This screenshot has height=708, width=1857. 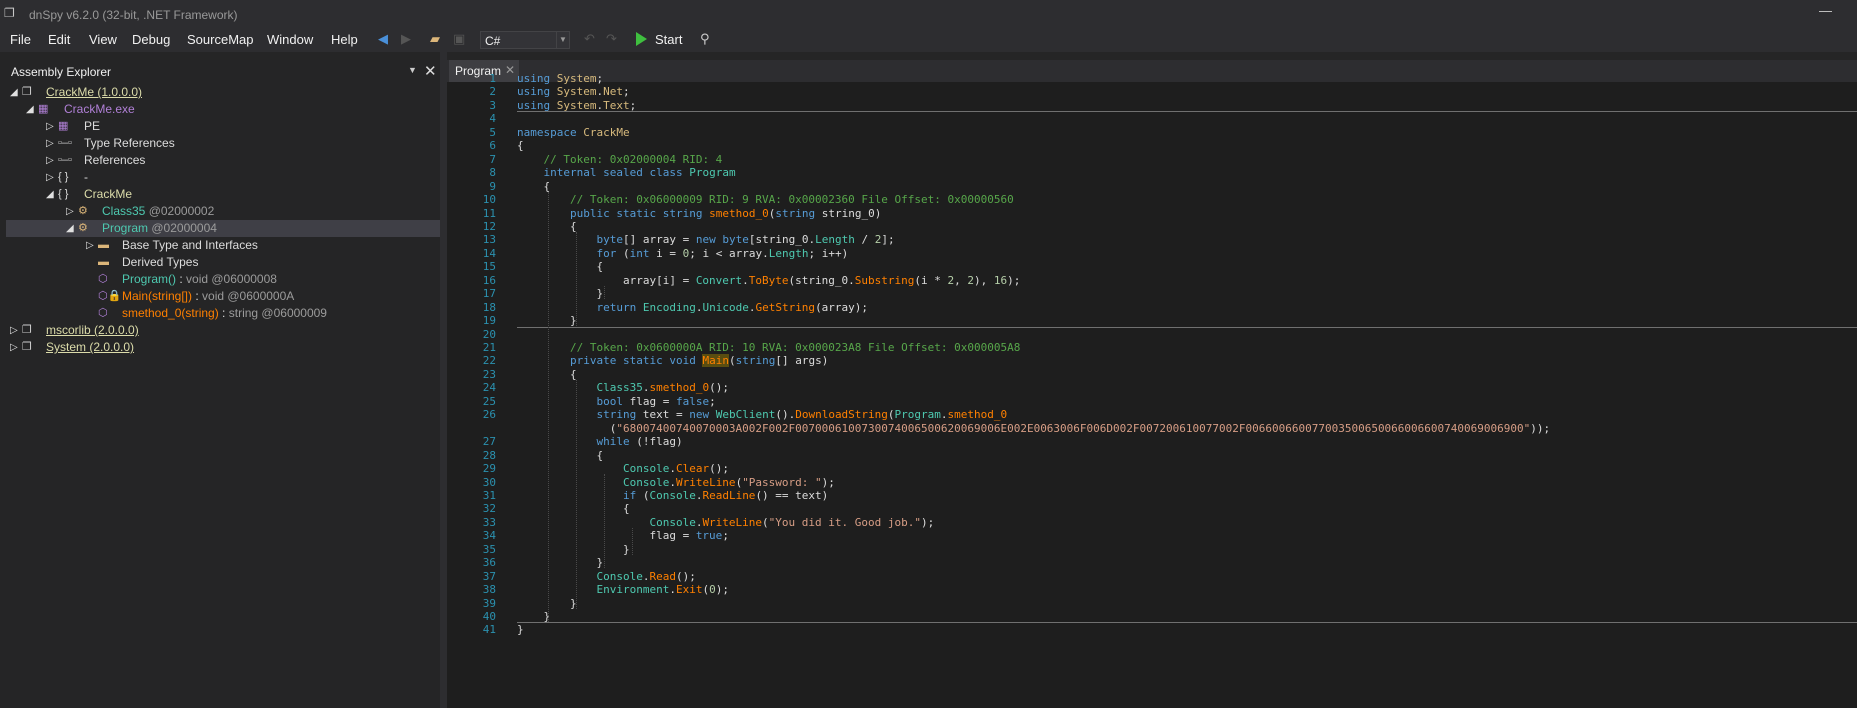 What do you see at coordinates (489, 469) in the screenshot?
I see `line-number: 29` at bounding box center [489, 469].